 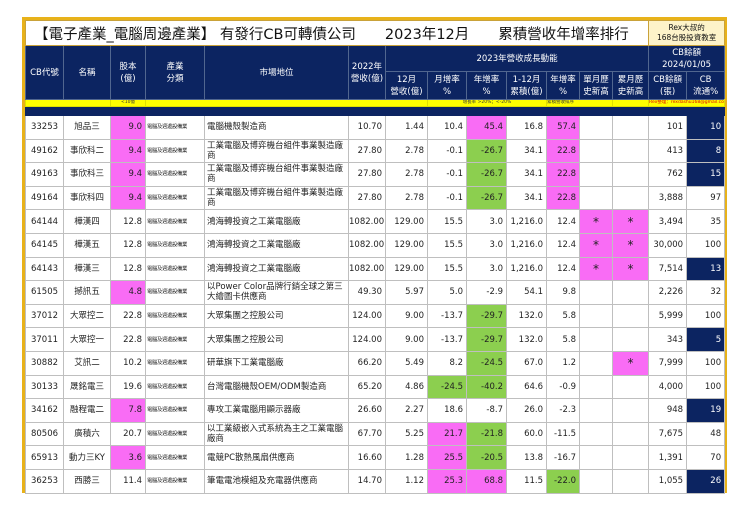 I want to click on cell-mom: 25.3, so click(x=447, y=481).